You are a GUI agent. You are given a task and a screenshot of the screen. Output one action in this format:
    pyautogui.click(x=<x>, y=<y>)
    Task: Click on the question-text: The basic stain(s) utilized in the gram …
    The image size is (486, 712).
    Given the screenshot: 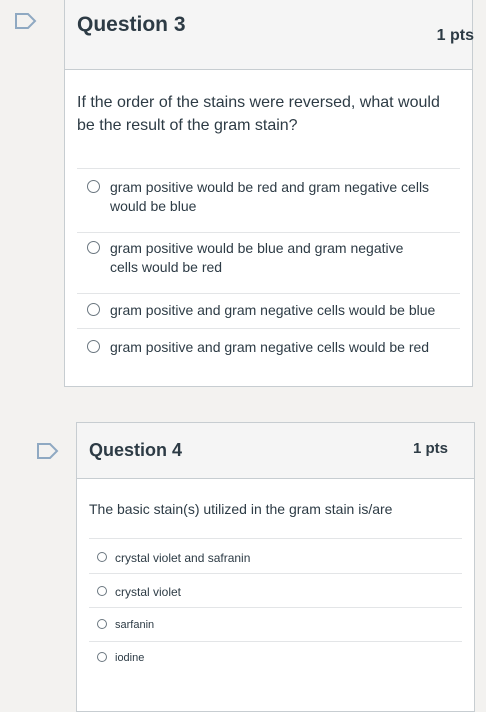 What is the action you would take?
    pyautogui.click(x=241, y=509)
    